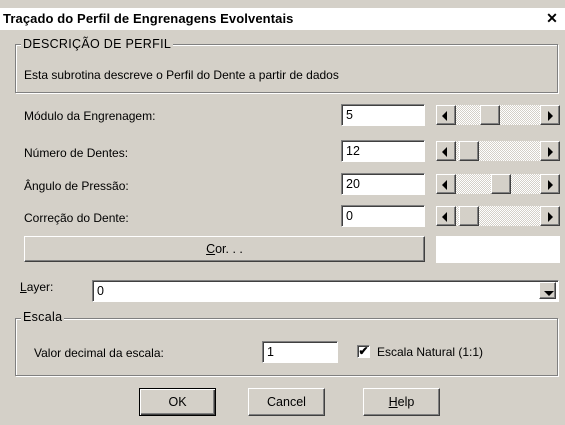 This screenshot has height=425, width=565. What do you see at coordinates (99, 353) in the screenshot?
I see `scale-decimal-label: Valor decimal da escala:` at bounding box center [99, 353].